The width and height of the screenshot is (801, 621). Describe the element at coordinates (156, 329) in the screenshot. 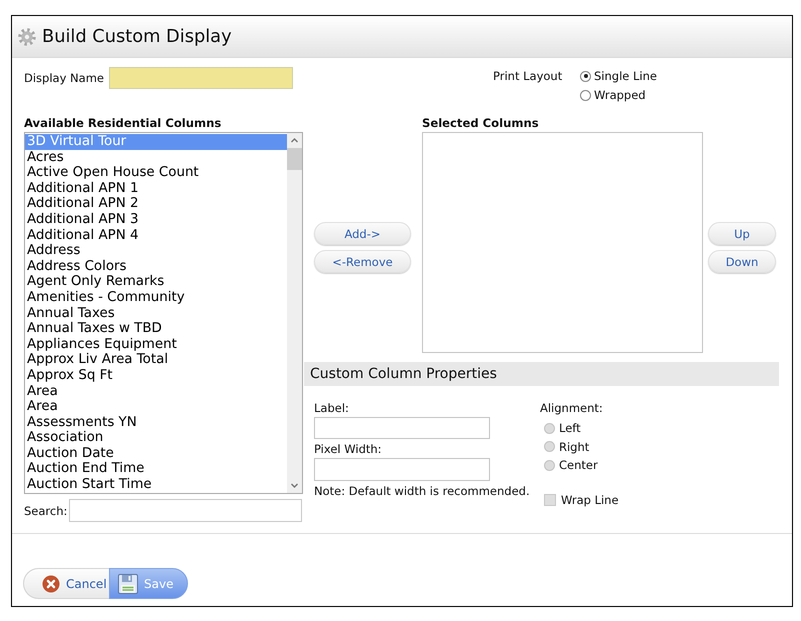

I see `list-item: Annual Taxes w TBD` at that location.